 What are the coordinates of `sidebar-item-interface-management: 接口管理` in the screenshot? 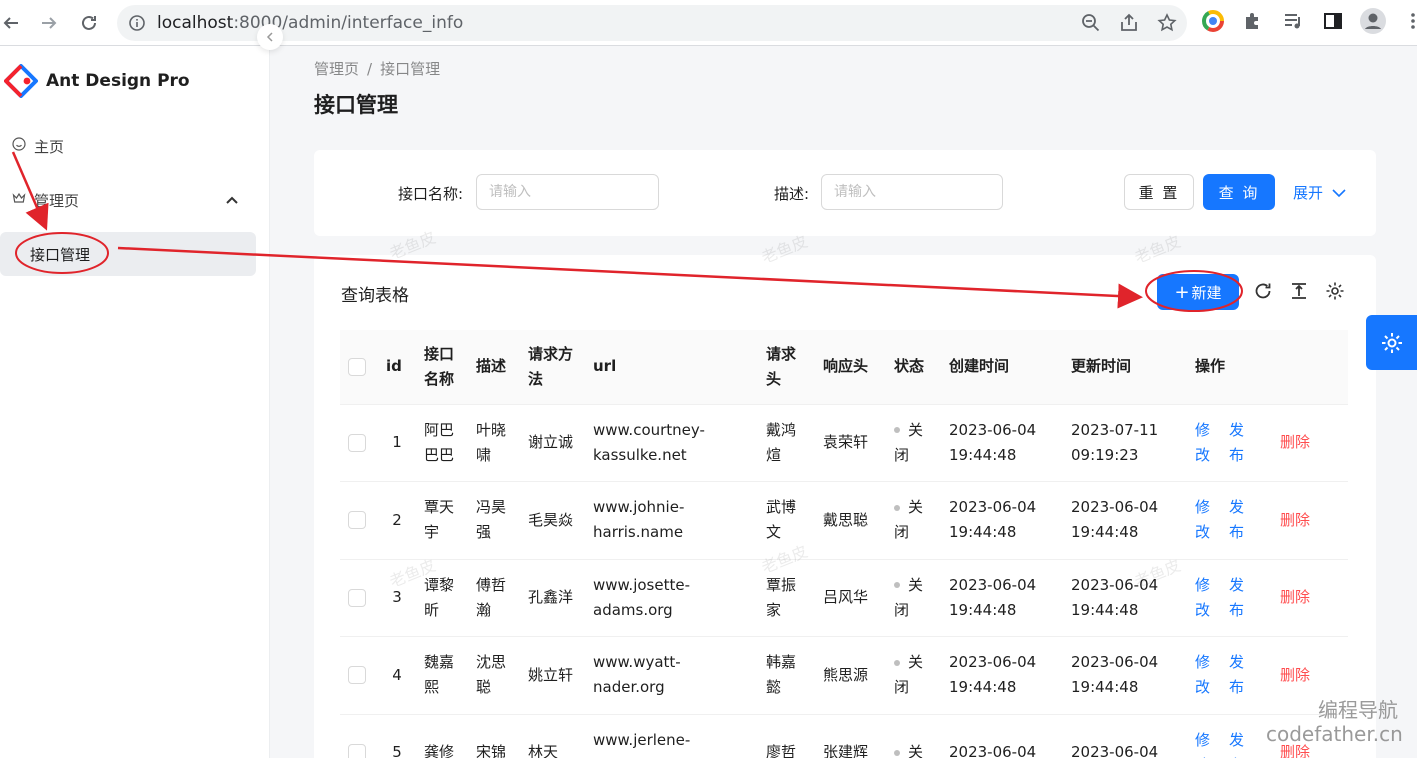 It's located at (128, 254).